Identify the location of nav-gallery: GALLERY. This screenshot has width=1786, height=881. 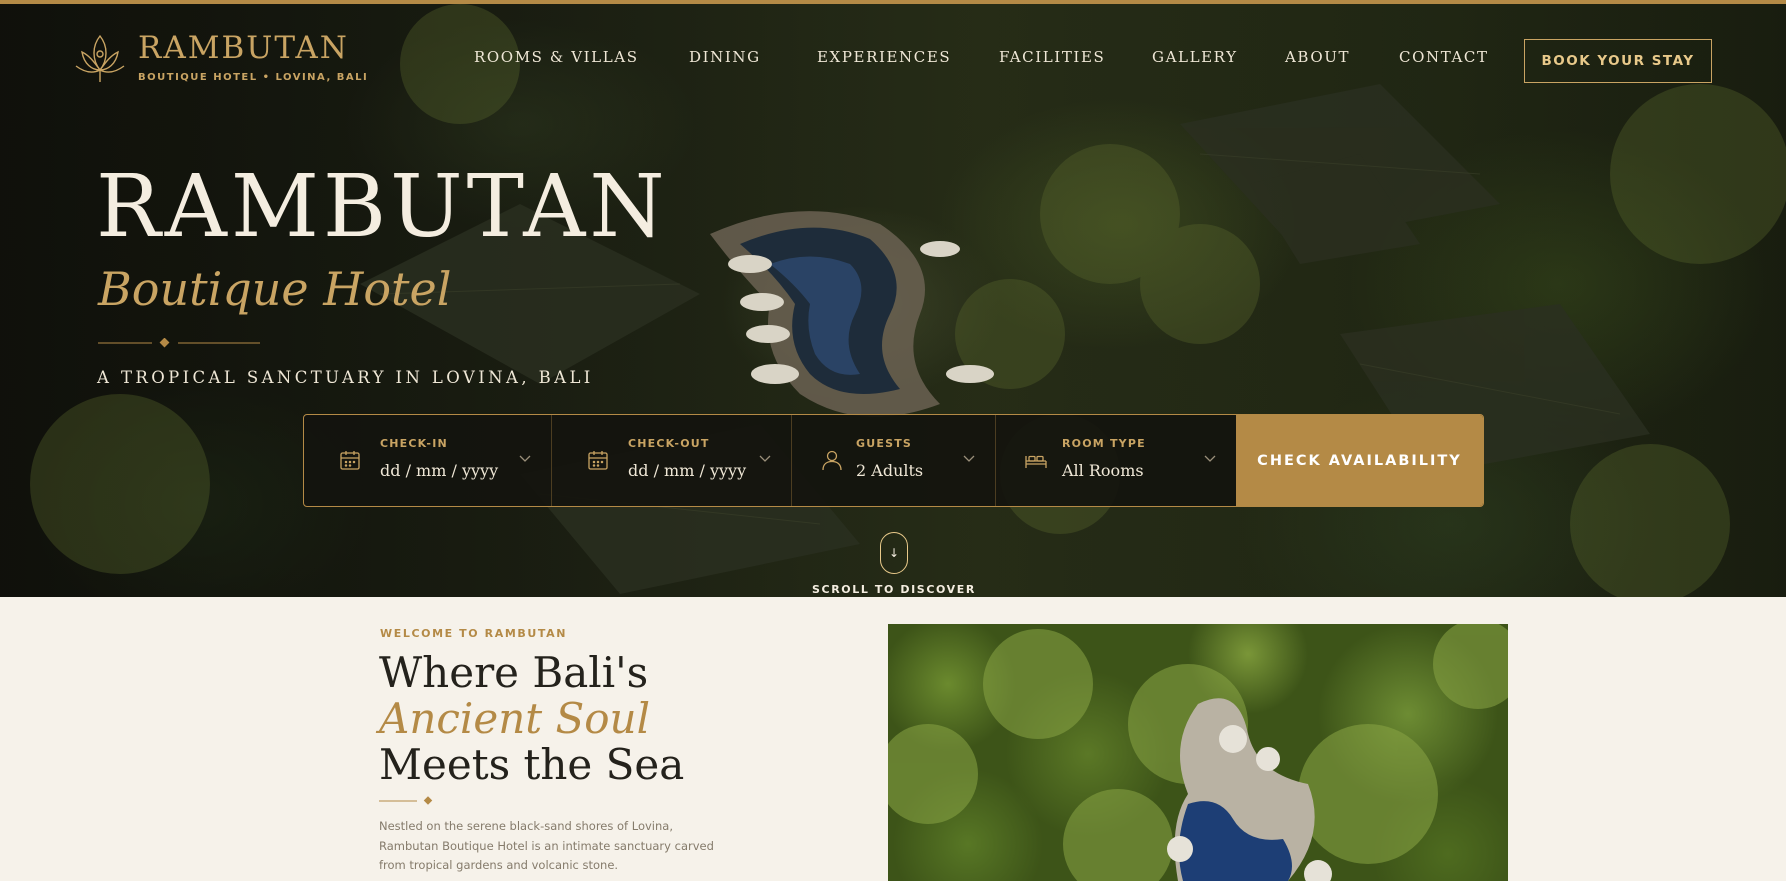
(1195, 57).